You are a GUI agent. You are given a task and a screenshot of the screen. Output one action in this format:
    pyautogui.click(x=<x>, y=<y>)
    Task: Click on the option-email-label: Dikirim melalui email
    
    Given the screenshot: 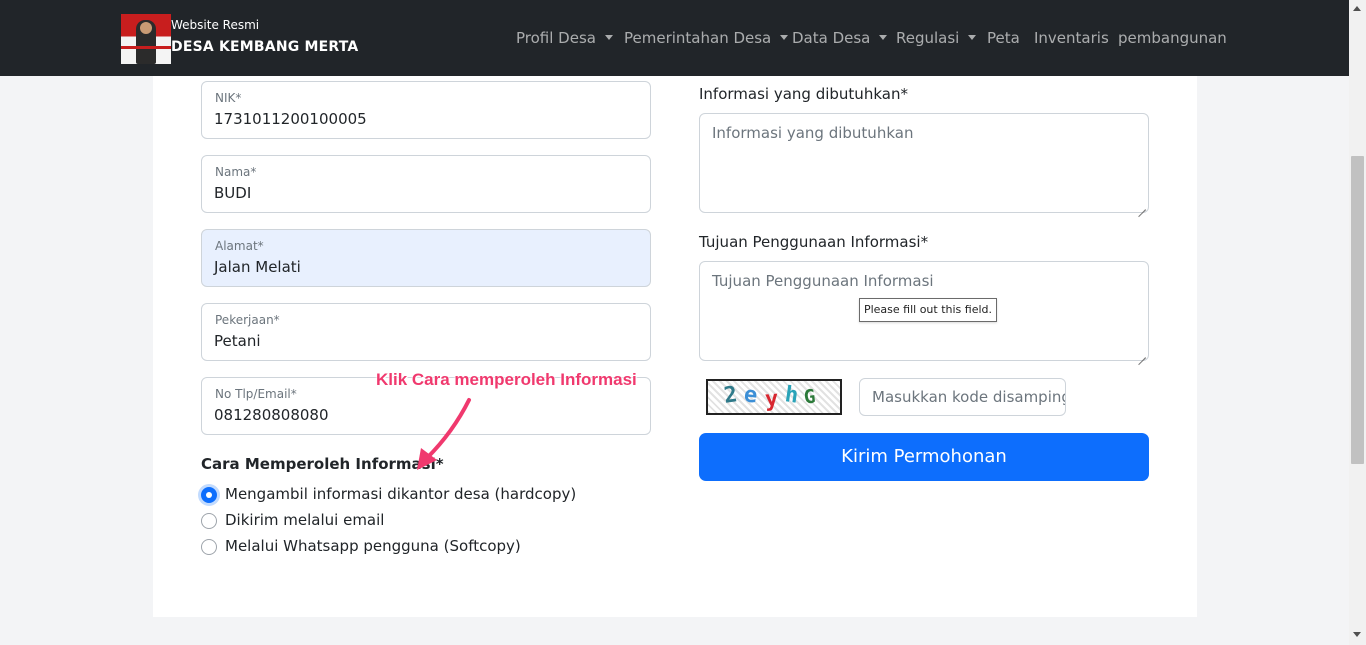 What is the action you would take?
    pyautogui.click(x=304, y=520)
    